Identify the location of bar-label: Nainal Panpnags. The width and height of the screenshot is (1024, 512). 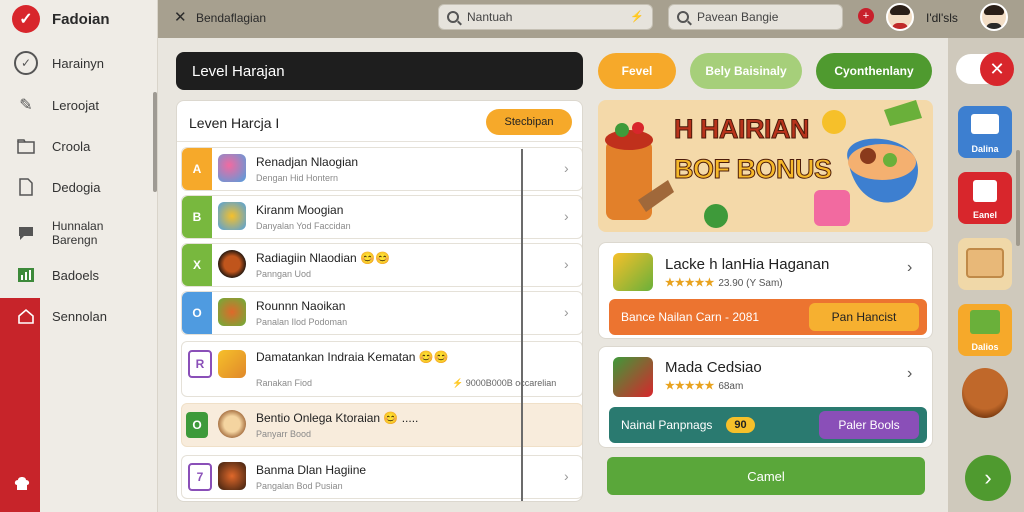
(667, 425).